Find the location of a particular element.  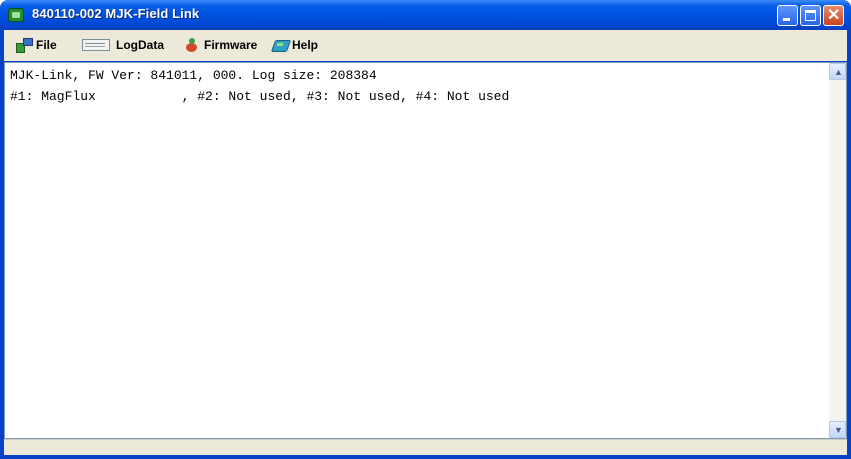

chevron-down-icon: ▼ is located at coordinates (838, 430).